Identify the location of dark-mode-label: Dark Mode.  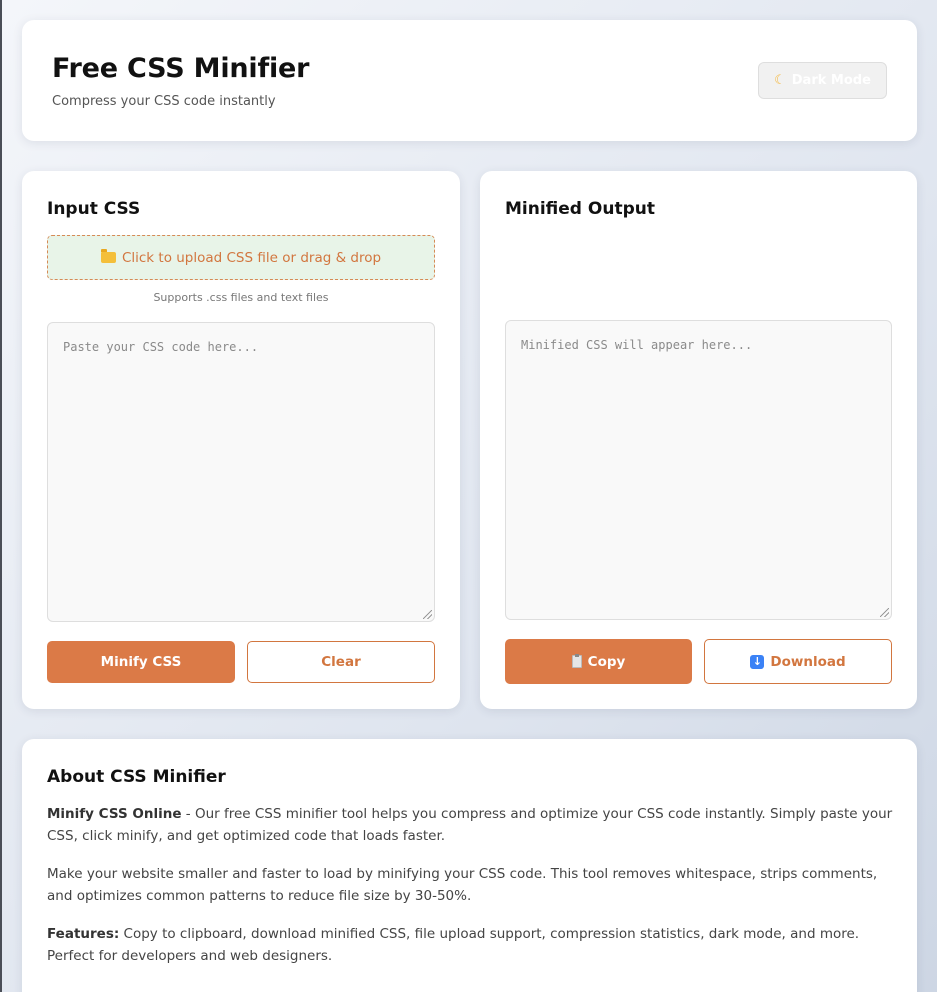
(831, 80).